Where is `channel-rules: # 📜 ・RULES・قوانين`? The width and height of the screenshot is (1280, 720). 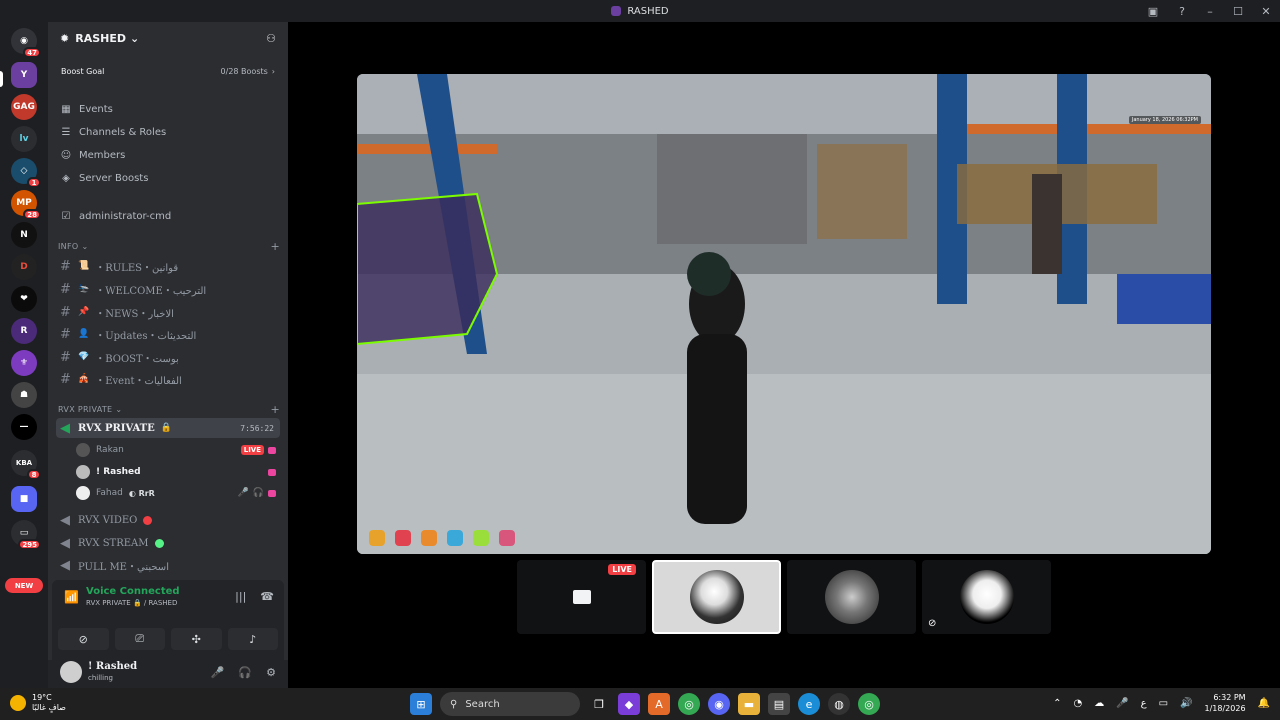
channel-rules: # 📜 ・RULES・قوانين is located at coordinates (168, 266).